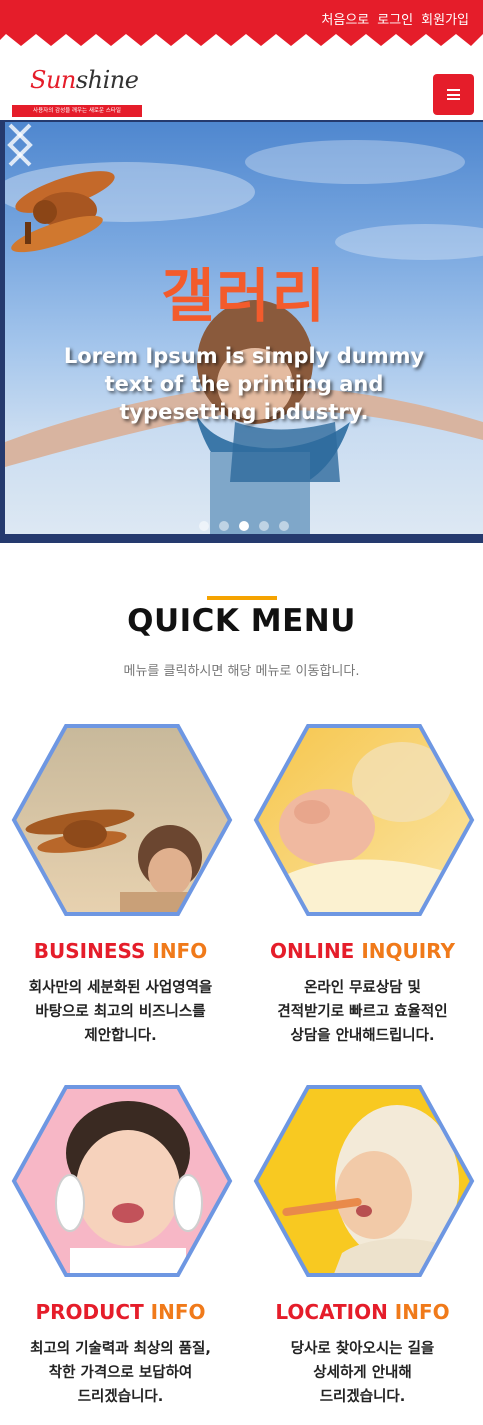 The image size is (483, 1425). Describe the element at coordinates (120, 1373) in the screenshot. I see `card-description: 최고의 기술력과 최상의 품질, 착한 가격으로 보답하여 드리겠습니다.` at that location.